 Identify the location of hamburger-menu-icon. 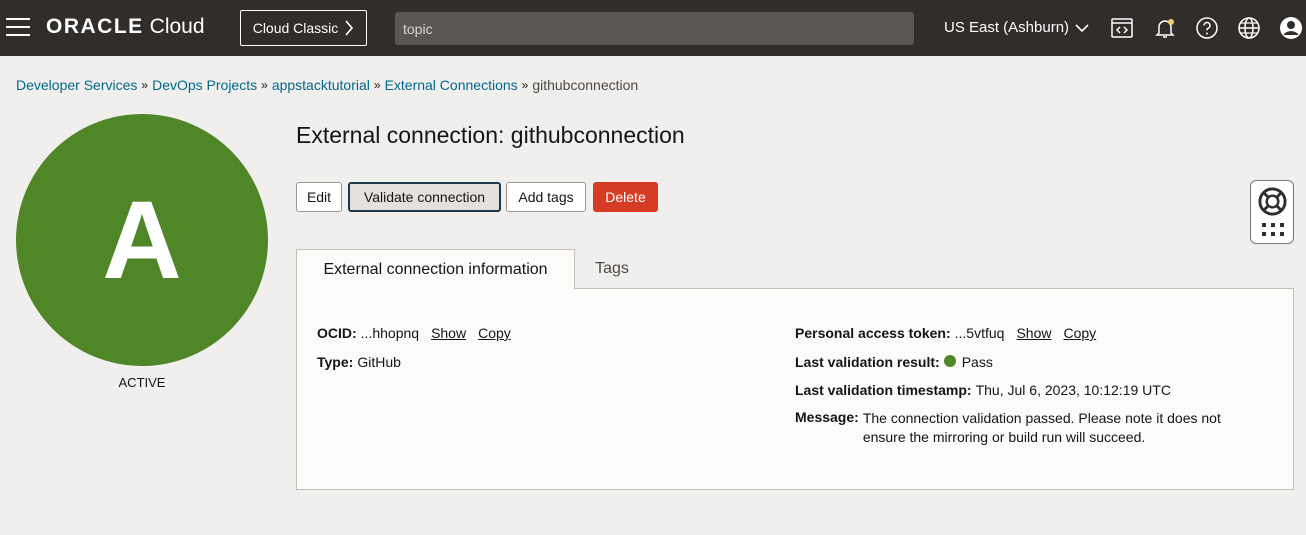
(18, 28).